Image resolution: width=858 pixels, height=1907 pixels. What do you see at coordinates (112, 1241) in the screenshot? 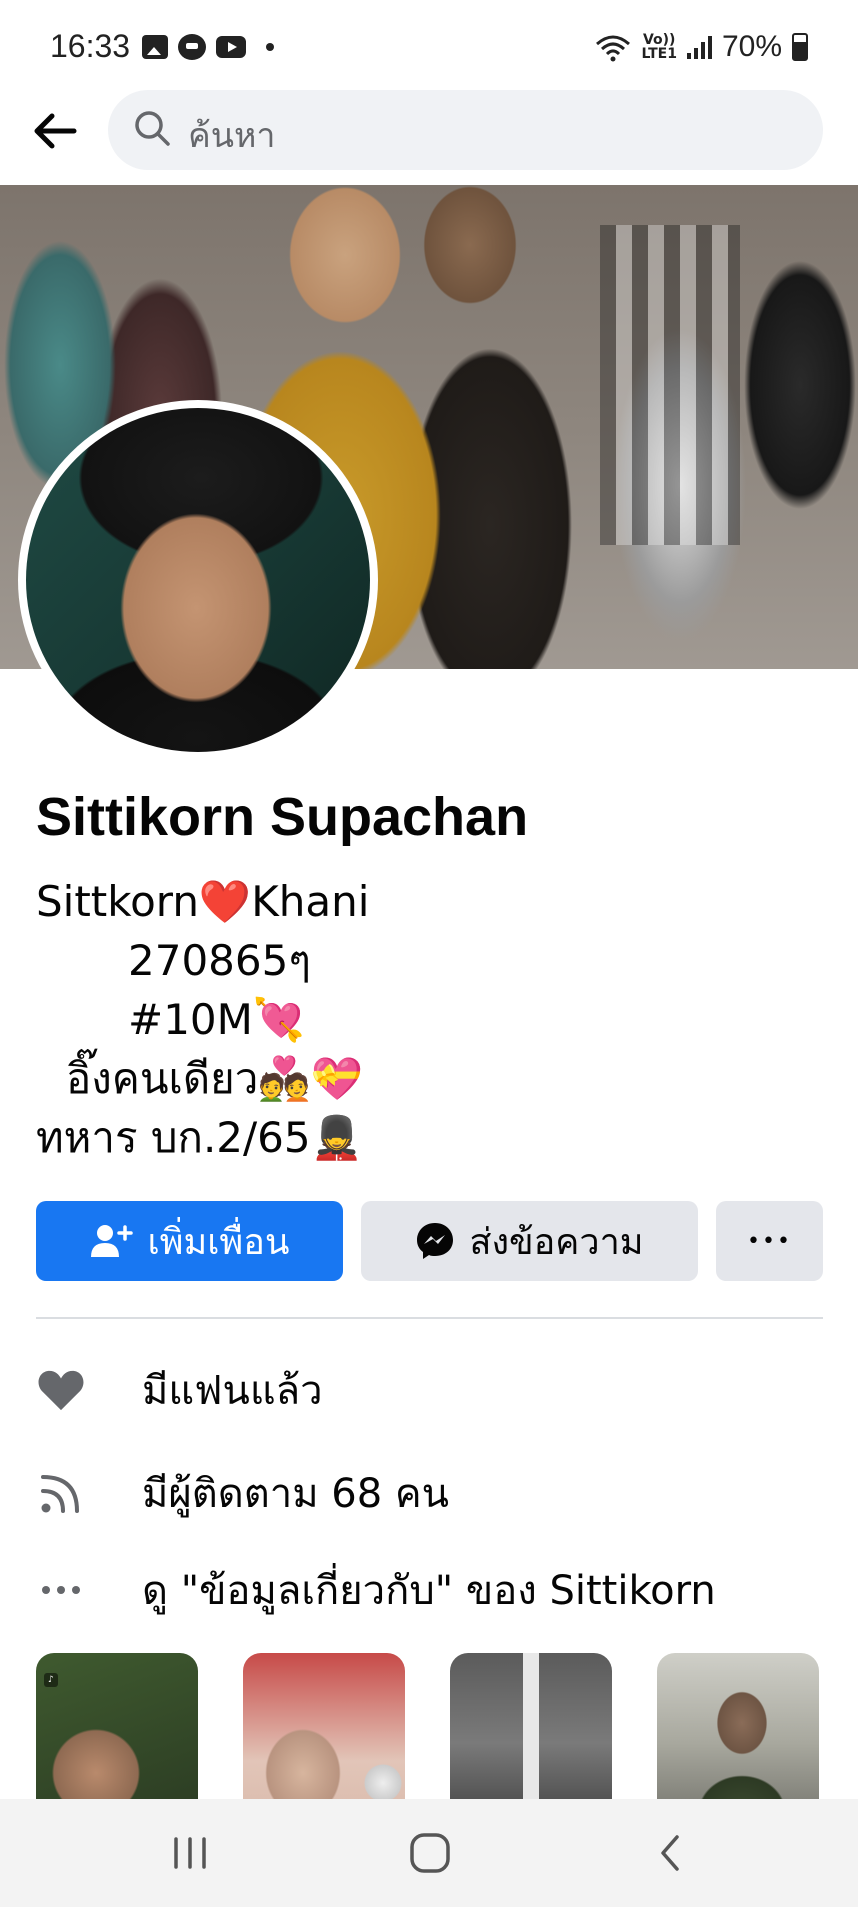
I see `add-friend-icon` at bounding box center [112, 1241].